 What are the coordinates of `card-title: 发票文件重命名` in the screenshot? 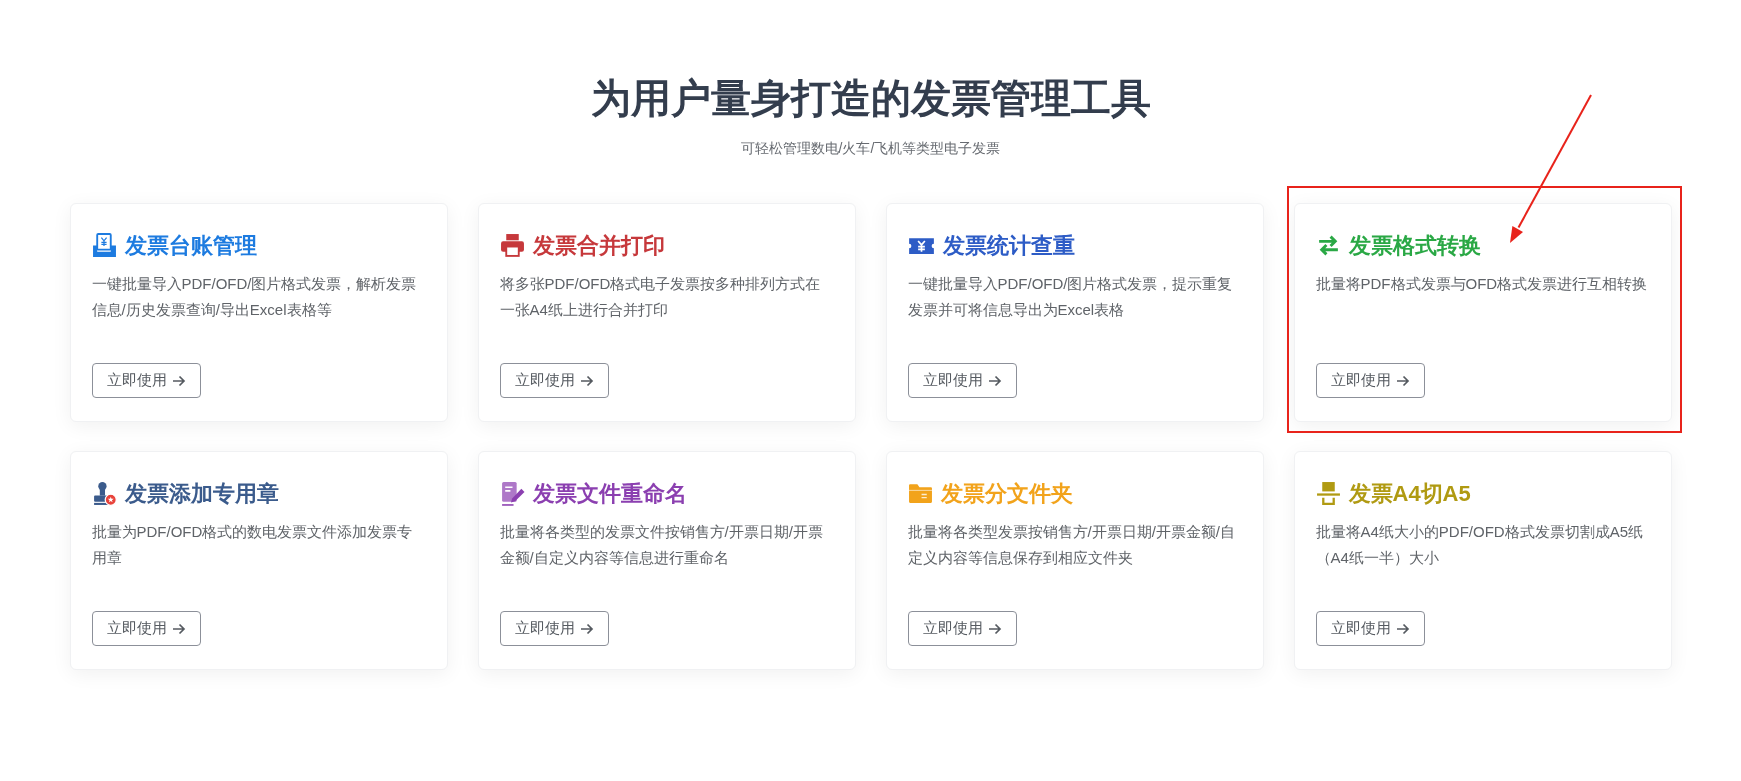 It's located at (609, 494).